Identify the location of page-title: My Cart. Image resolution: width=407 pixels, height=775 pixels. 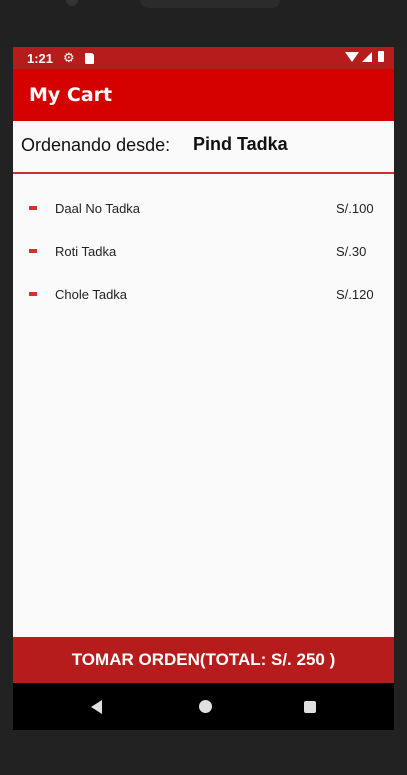
(71, 95).